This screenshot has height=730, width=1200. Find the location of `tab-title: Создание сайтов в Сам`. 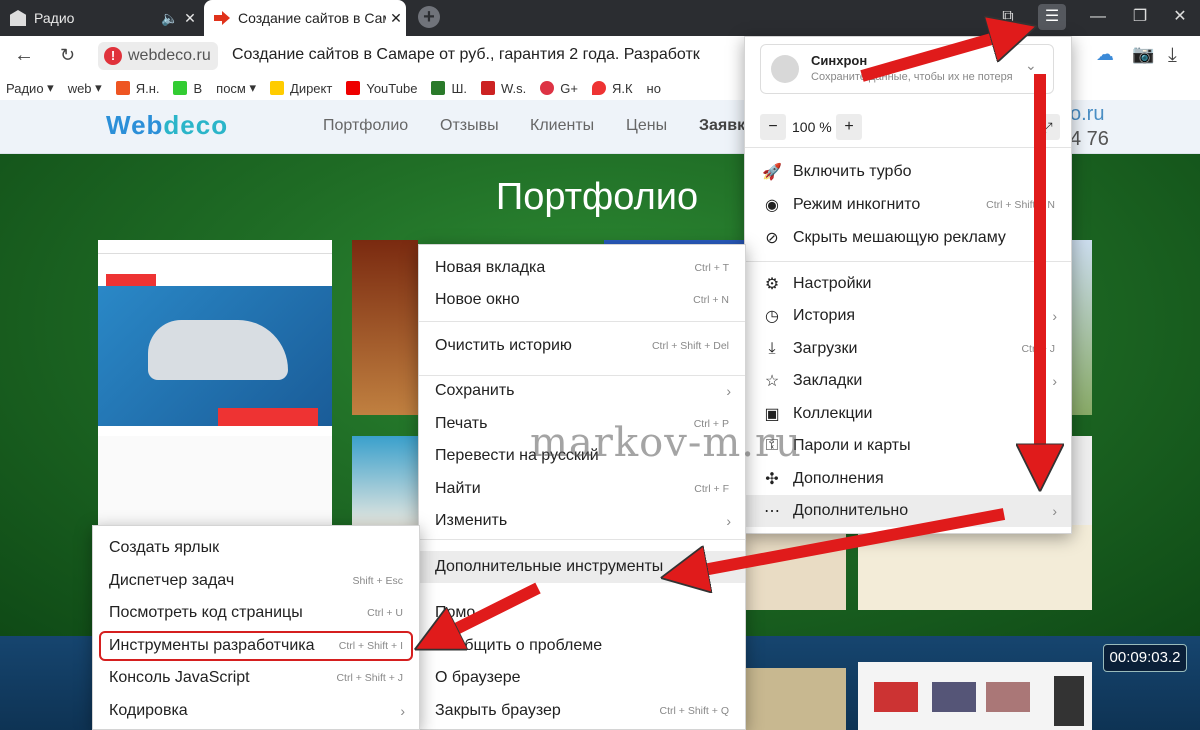

tab-title: Создание сайтов в Сам is located at coordinates (312, 18).